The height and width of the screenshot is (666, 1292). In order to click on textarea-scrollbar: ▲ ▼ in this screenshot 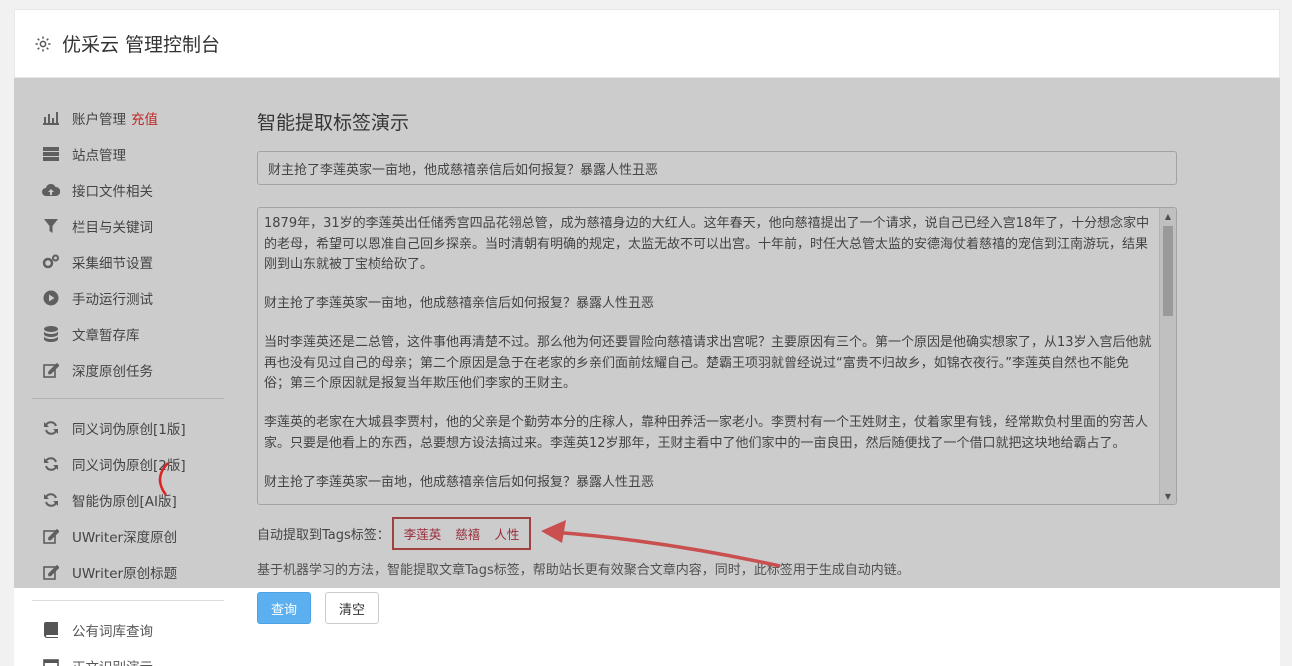, I will do `click(1167, 356)`.